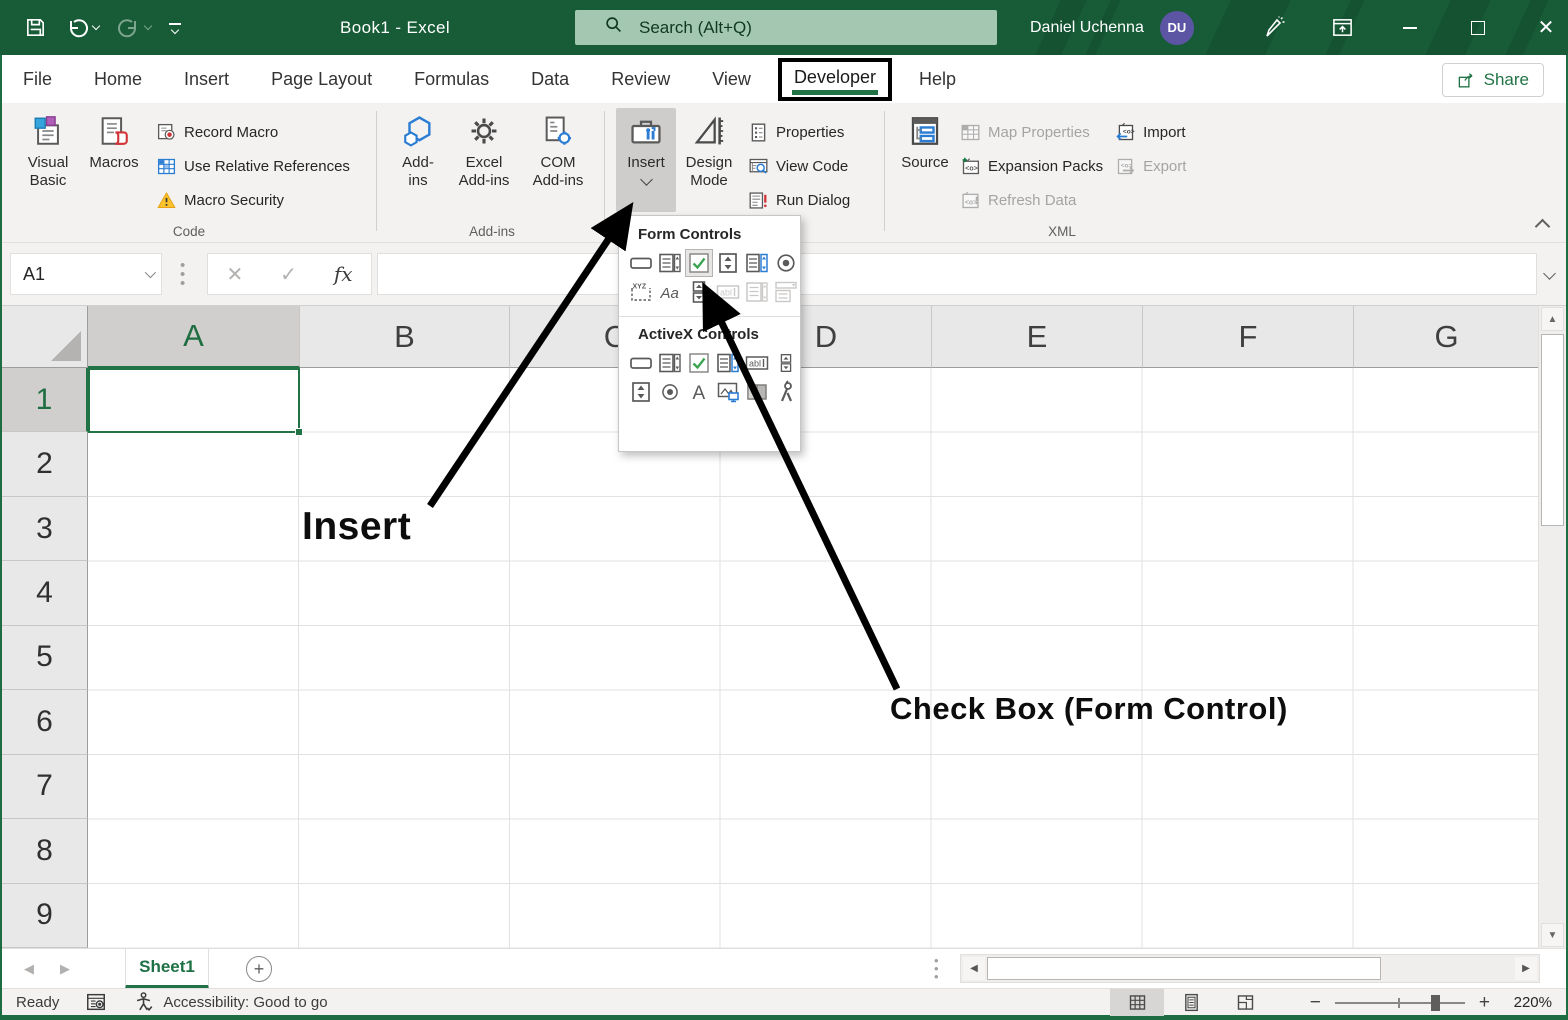 The height and width of the screenshot is (1020, 1568). I want to click on name-box: A1, so click(86, 274).